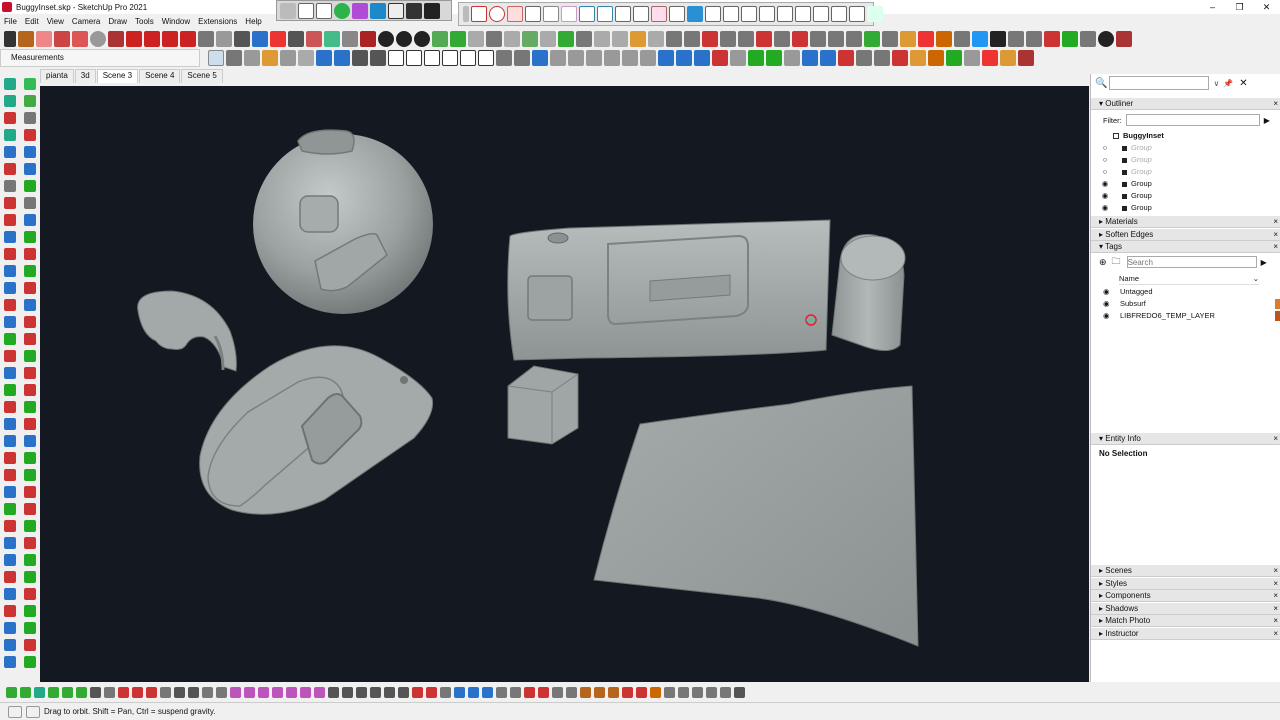 The width and height of the screenshot is (1280, 720). Describe the element at coordinates (30, 169) in the screenshot. I see `left-tool-12-icon` at that location.